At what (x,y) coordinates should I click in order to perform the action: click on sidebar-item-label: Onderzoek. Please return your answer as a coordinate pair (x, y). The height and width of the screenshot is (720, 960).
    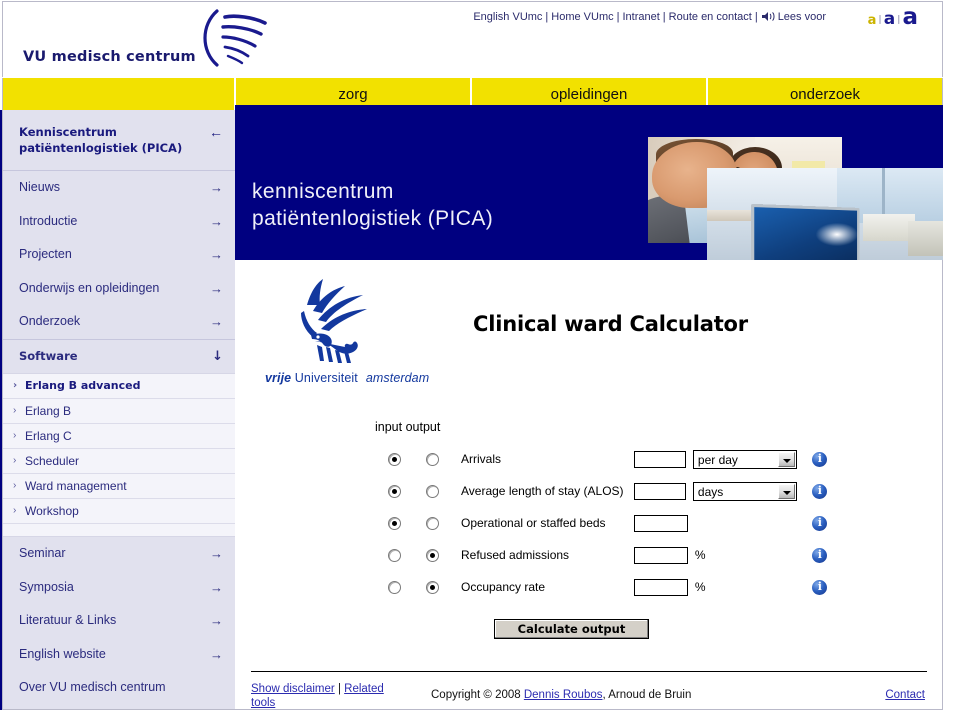
    Looking at the image, I should click on (50, 321).